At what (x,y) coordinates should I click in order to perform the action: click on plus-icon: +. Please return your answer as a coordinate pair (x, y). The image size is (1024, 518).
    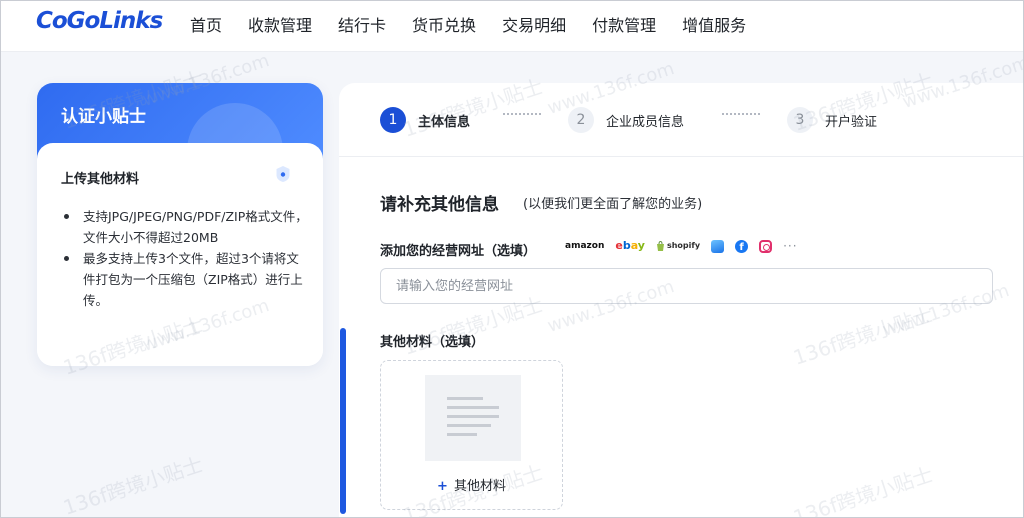
    Looking at the image, I should click on (442, 486).